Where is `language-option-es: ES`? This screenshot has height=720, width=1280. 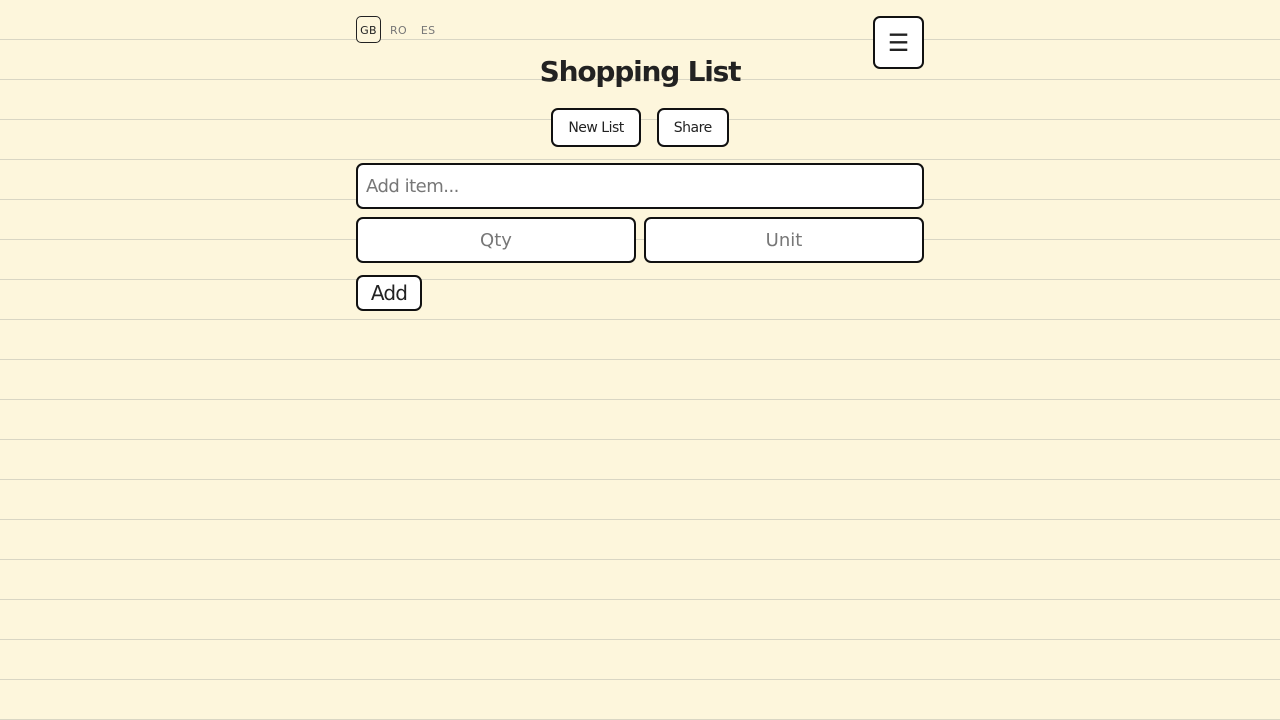
language-option-es: ES is located at coordinates (428, 29).